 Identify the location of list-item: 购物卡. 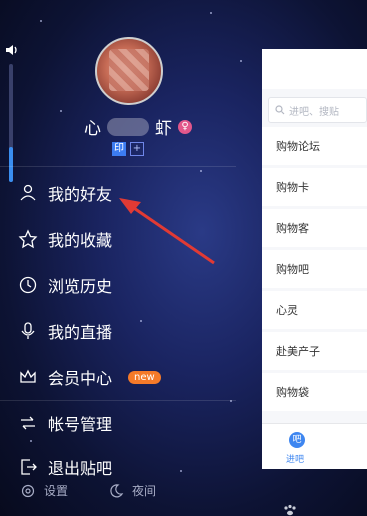
(314, 187).